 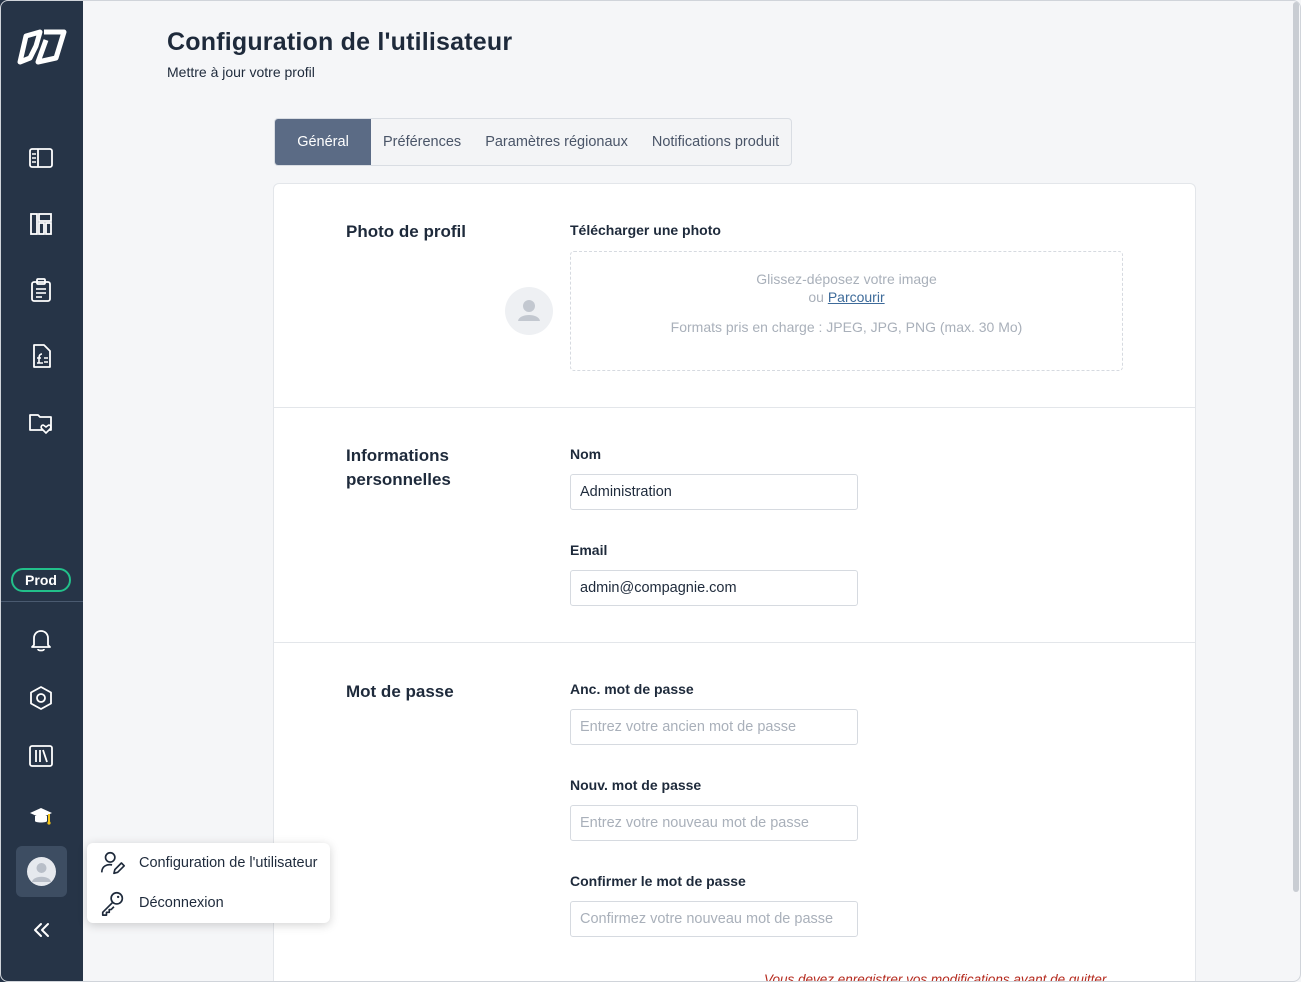 I want to click on page-subtitle: Mettre à jour votre profil, so click(x=241, y=72).